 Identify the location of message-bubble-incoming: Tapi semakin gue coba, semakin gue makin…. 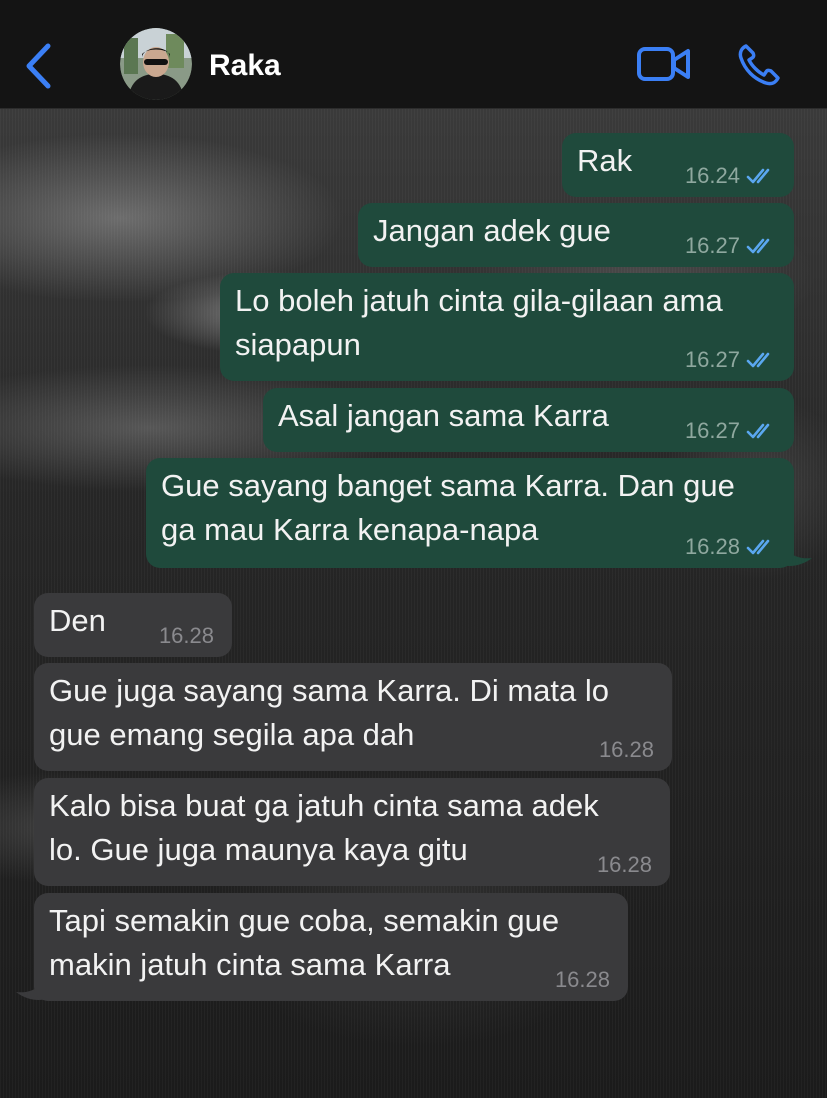
(331, 947).